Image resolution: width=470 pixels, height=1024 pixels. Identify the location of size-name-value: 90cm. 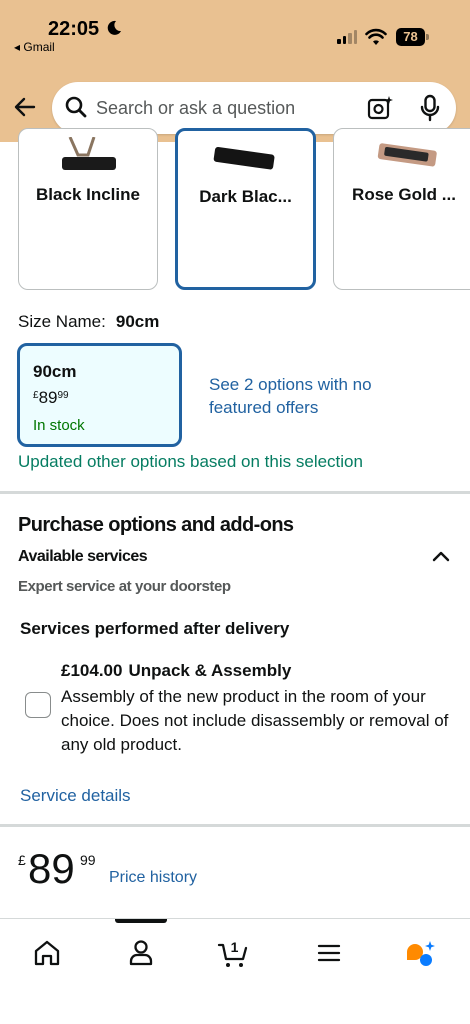
(137, 321).